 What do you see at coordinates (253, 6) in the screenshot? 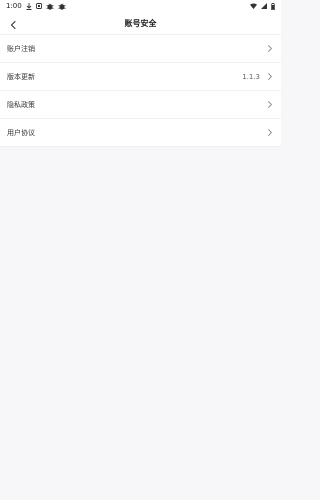
I see `wifi-icon` at bounding box center [253, 6].